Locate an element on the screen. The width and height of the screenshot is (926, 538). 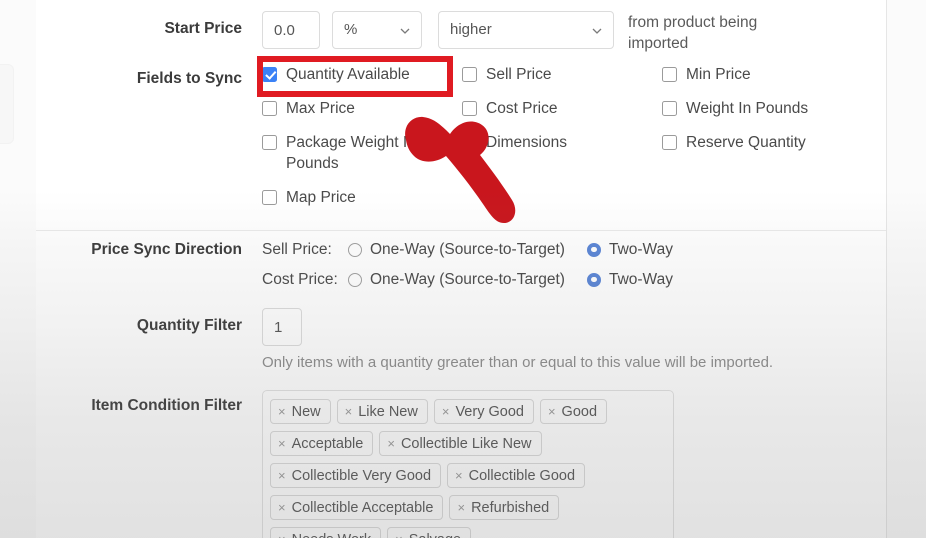
condition-tag-label: Collectible Acceptable is located at coordinates (362, 507).